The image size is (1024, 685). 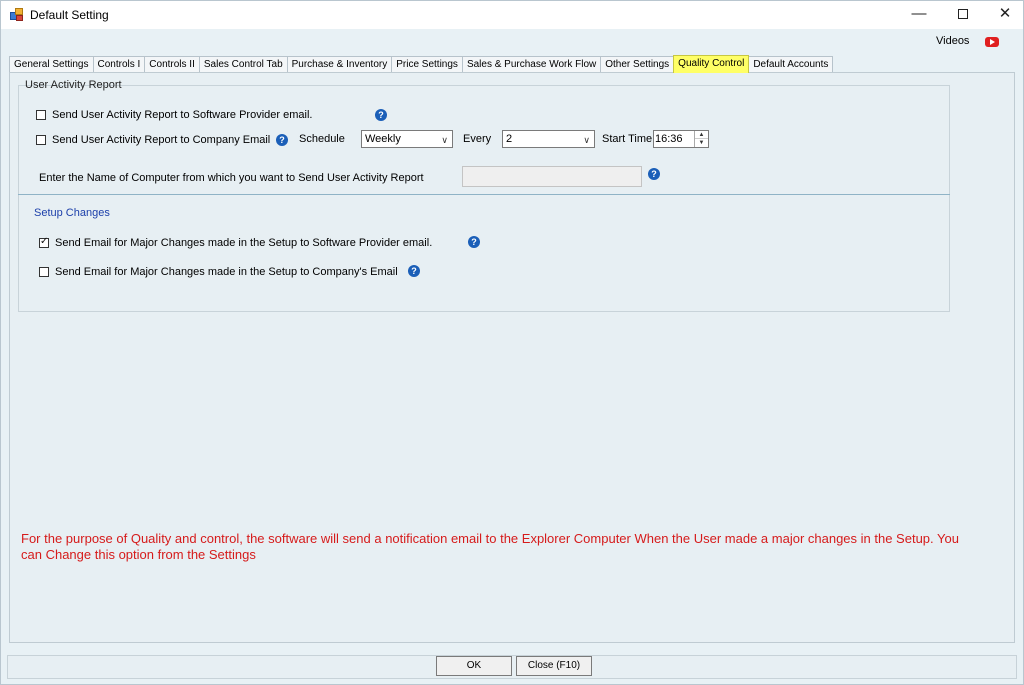 What do you see at coordinates (427, 64) in the screenshot?
I see `tab-price-settings: Price Settings` at bounding box center [427, 64].